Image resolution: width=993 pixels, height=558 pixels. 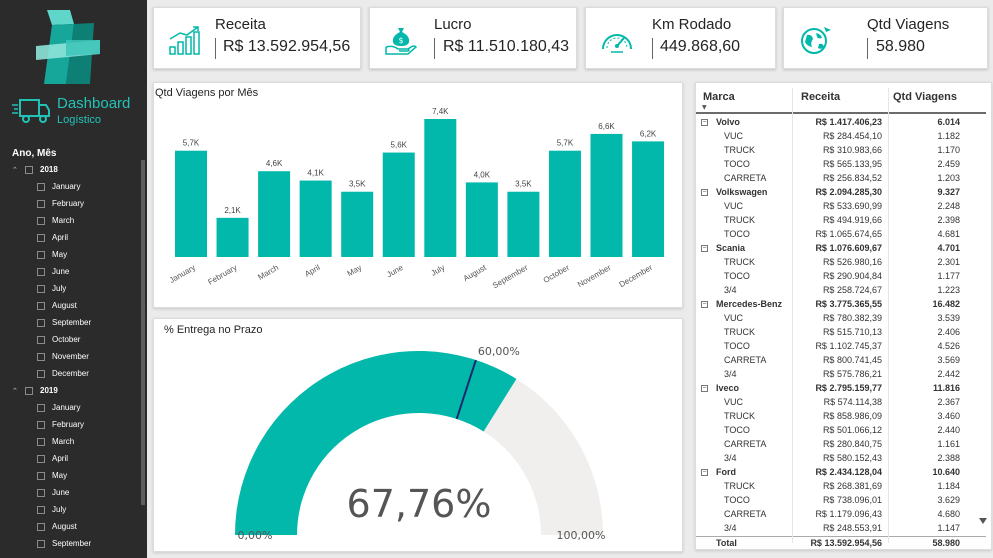 I want to click on slicer-month-label: June, so click(x=61, y=271).